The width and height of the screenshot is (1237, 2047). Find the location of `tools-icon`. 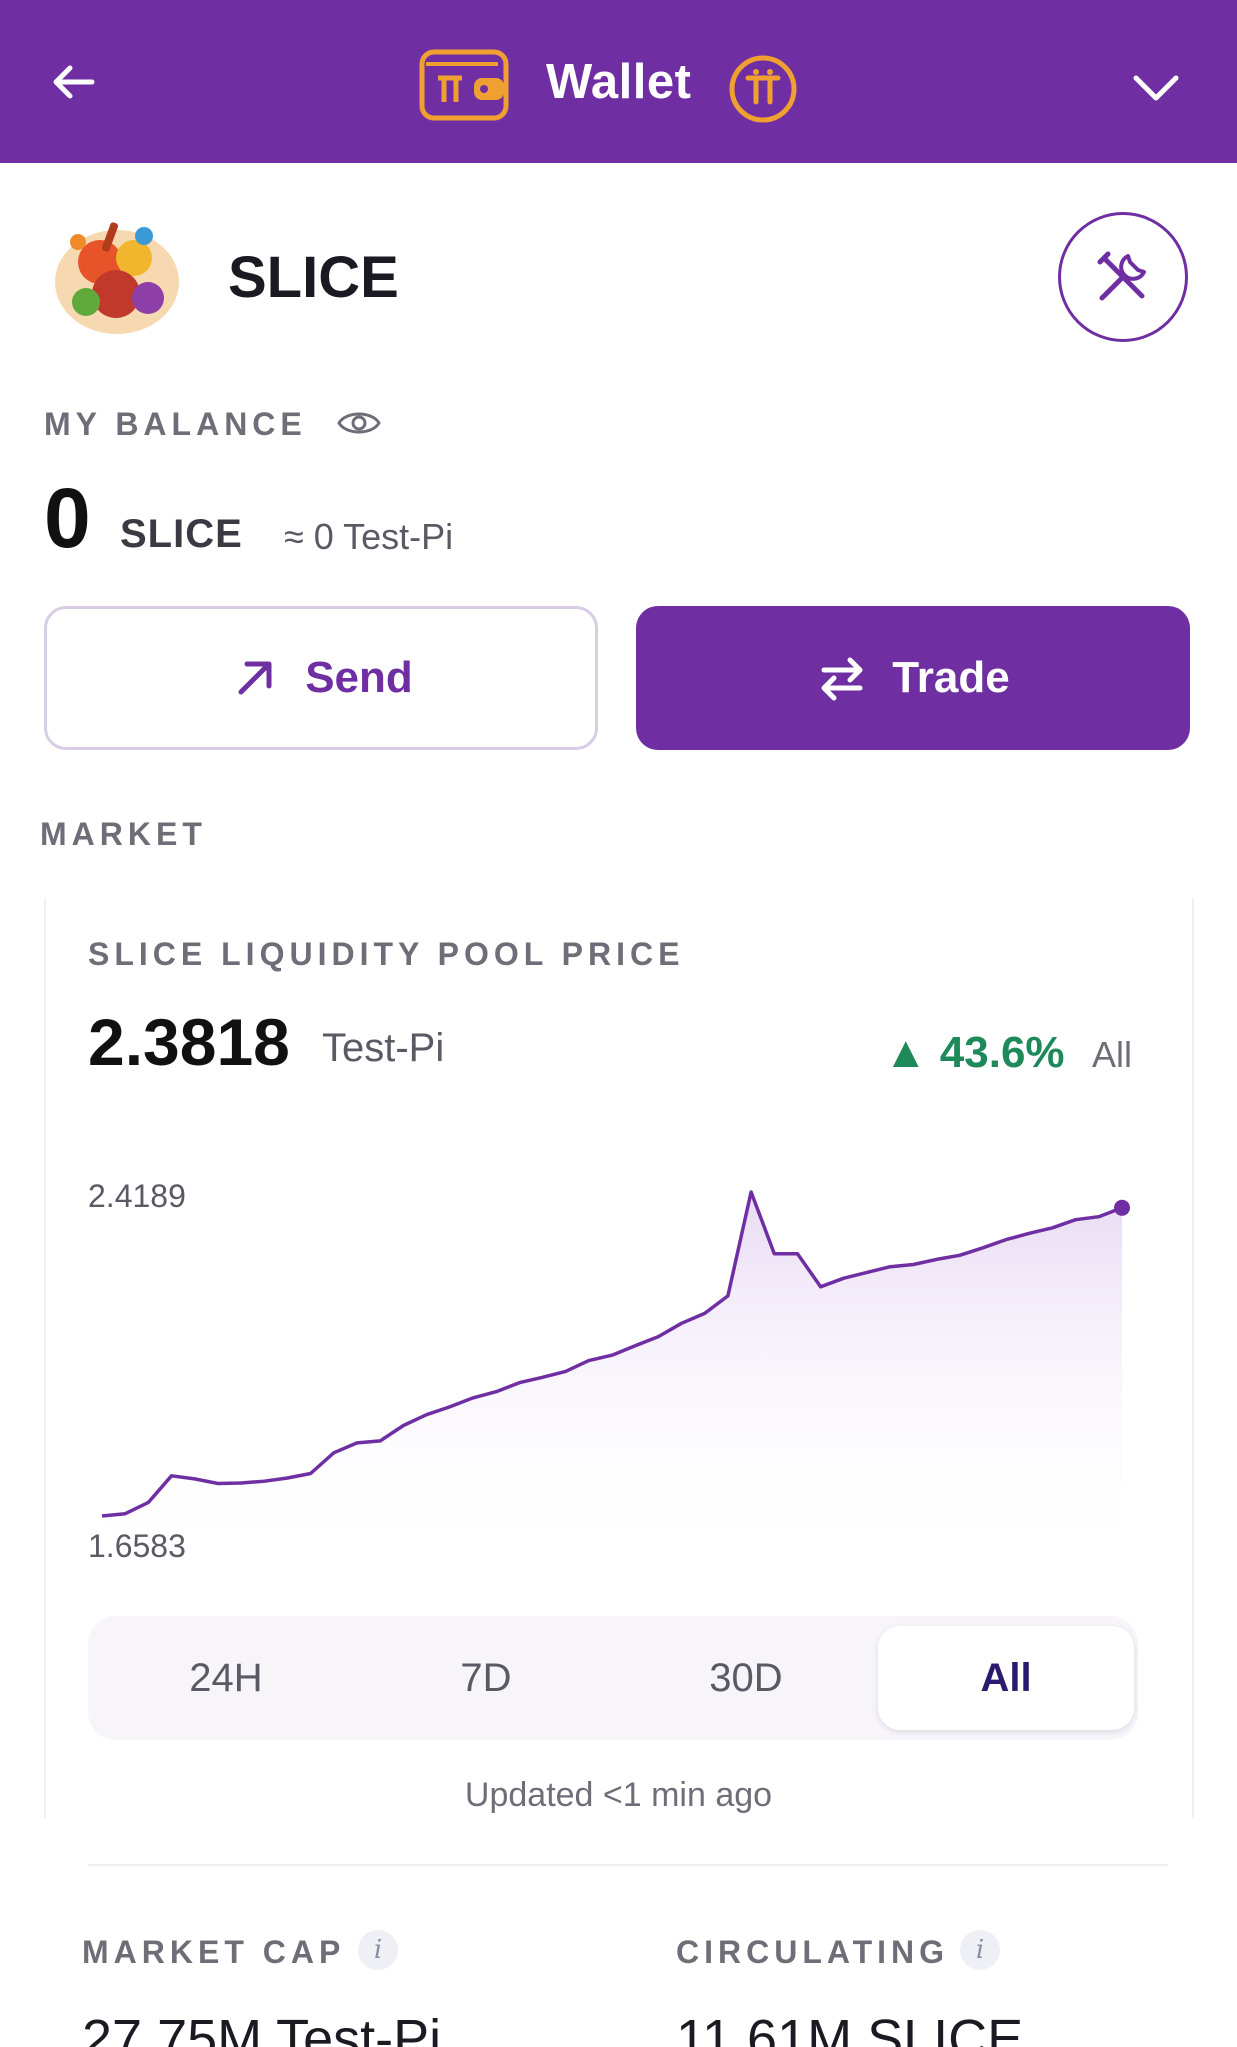

tools-icon is located at coordinates (1121, 276).